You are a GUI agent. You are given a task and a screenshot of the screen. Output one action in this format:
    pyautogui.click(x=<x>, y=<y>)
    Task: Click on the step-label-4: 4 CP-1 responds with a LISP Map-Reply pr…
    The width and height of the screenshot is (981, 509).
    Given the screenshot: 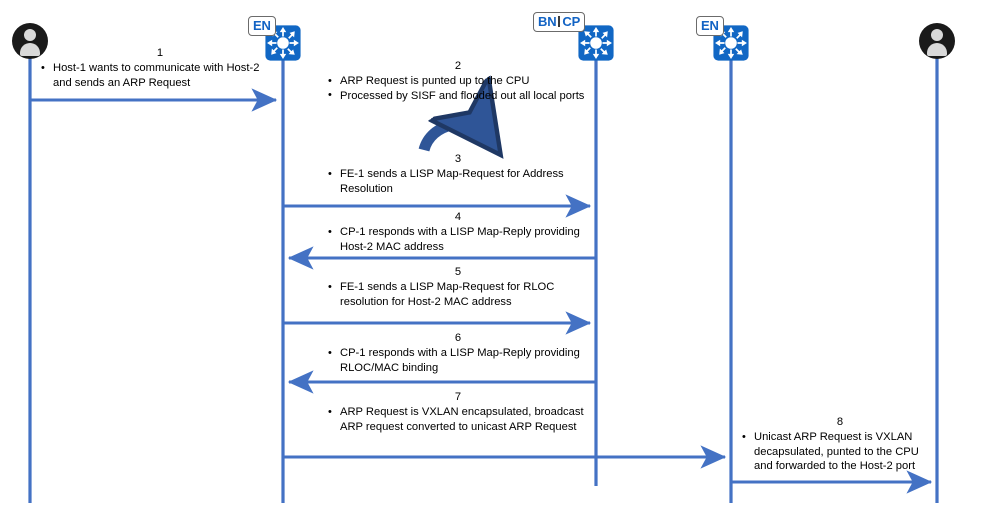 What is the action you would take?
    pyautogui.click(x=458, y=232)
    